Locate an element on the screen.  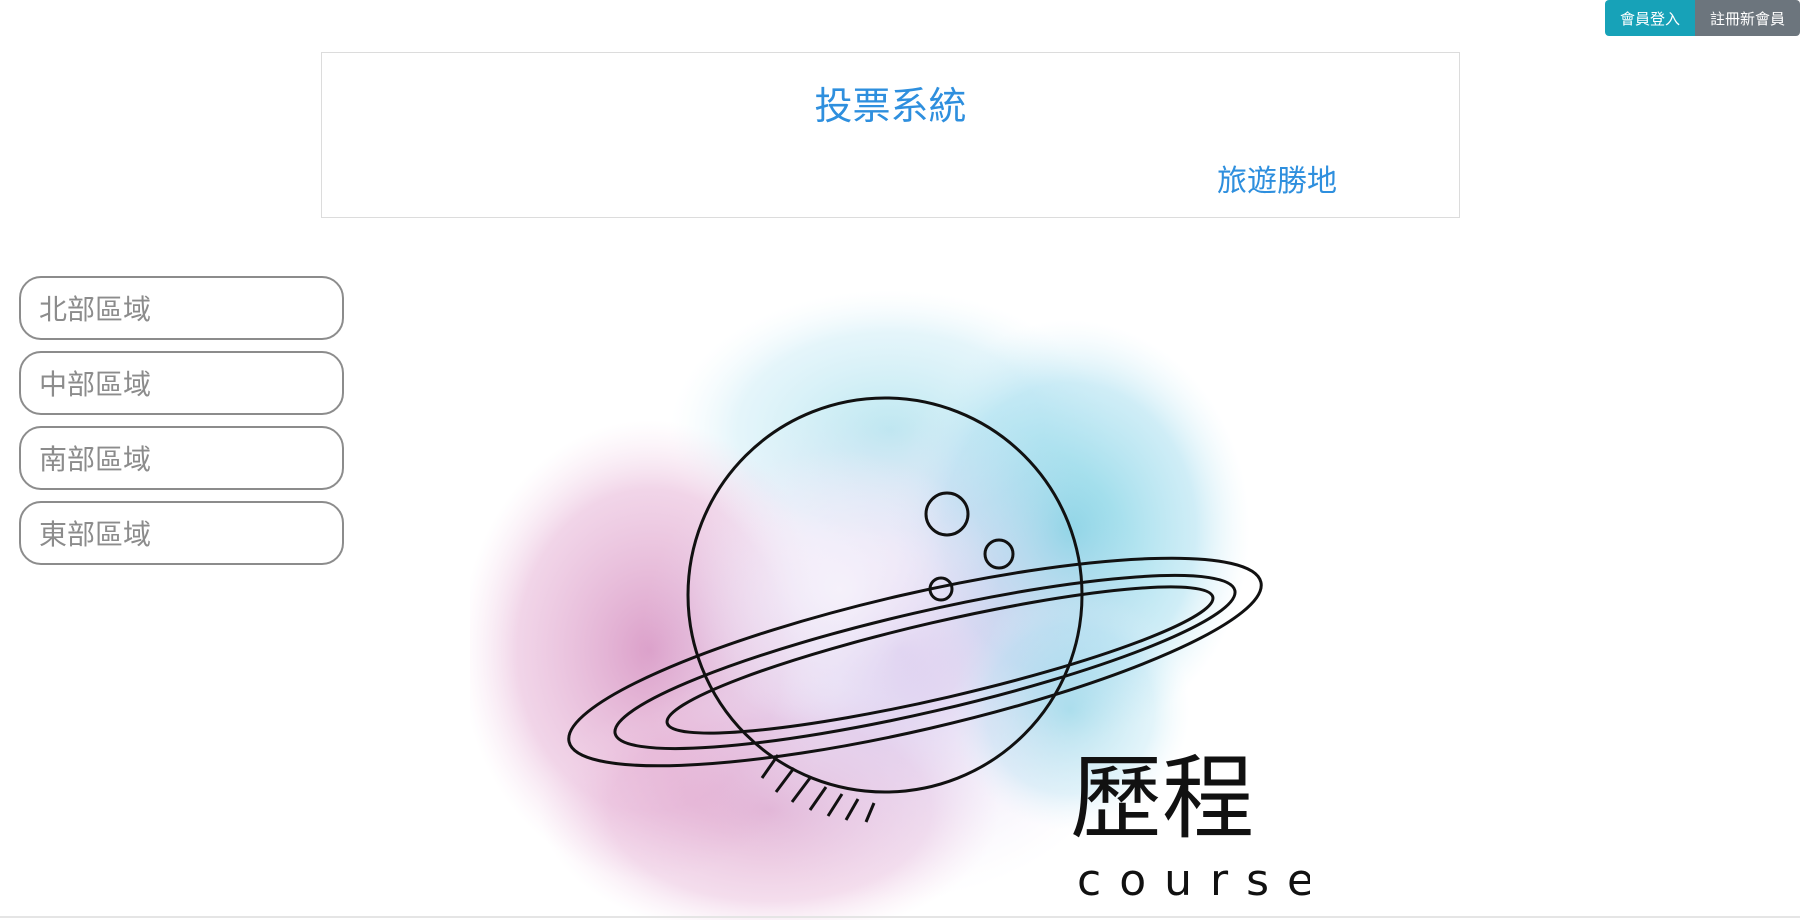
register-button: 註冊新會員 is located at coordinates (1747, 18).